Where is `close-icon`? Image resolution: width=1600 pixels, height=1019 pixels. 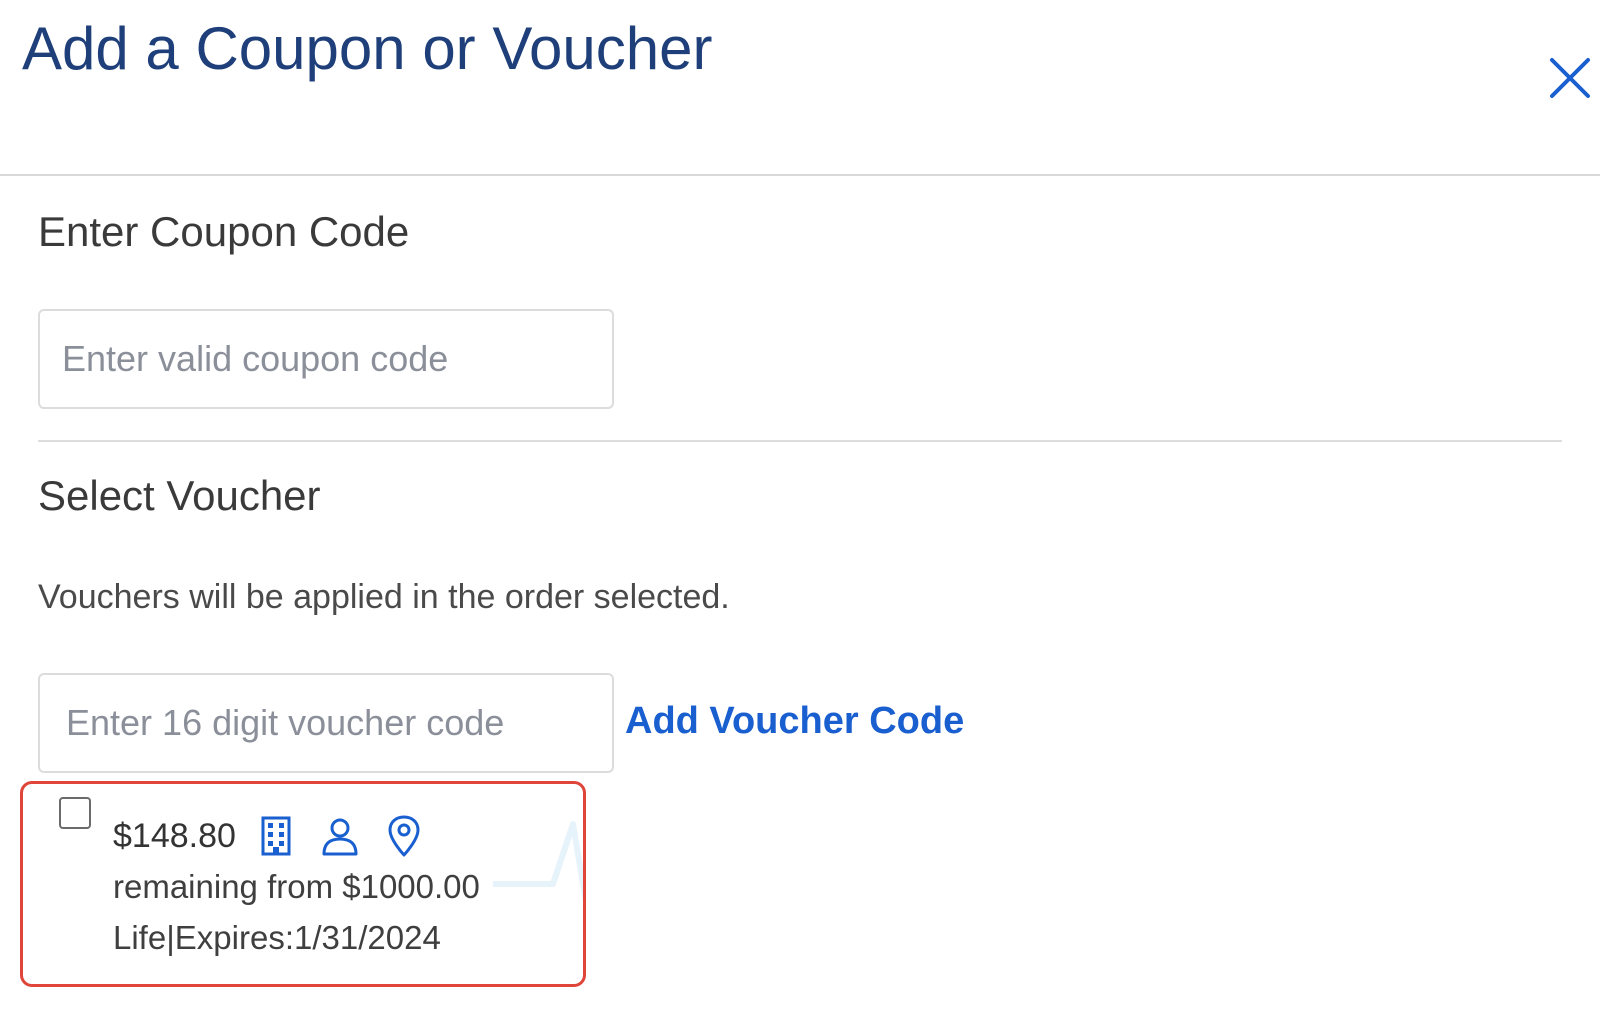 close-icon is located at coordinates (1570, 78).